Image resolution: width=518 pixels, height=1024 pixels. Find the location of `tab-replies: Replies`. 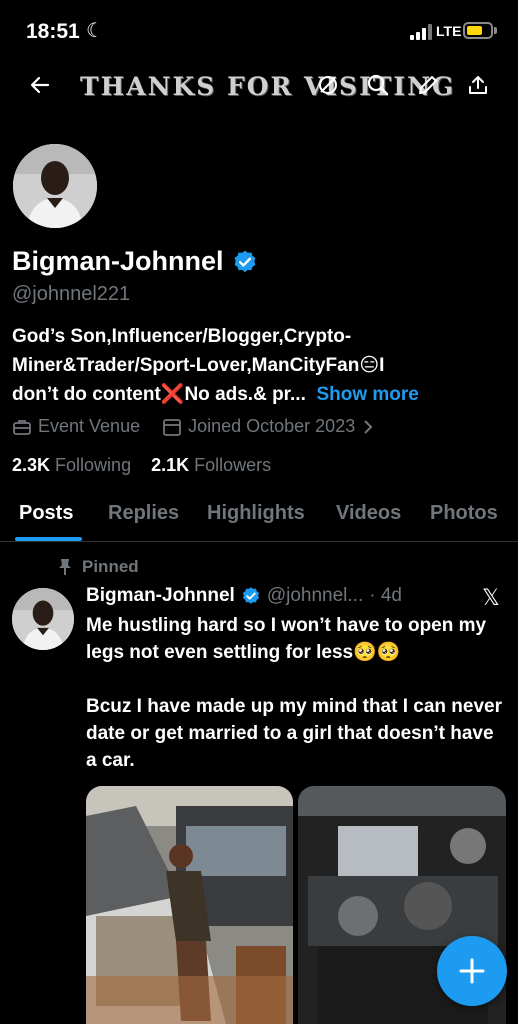

tab-replies: Replies is located at coordinates (143, 513).